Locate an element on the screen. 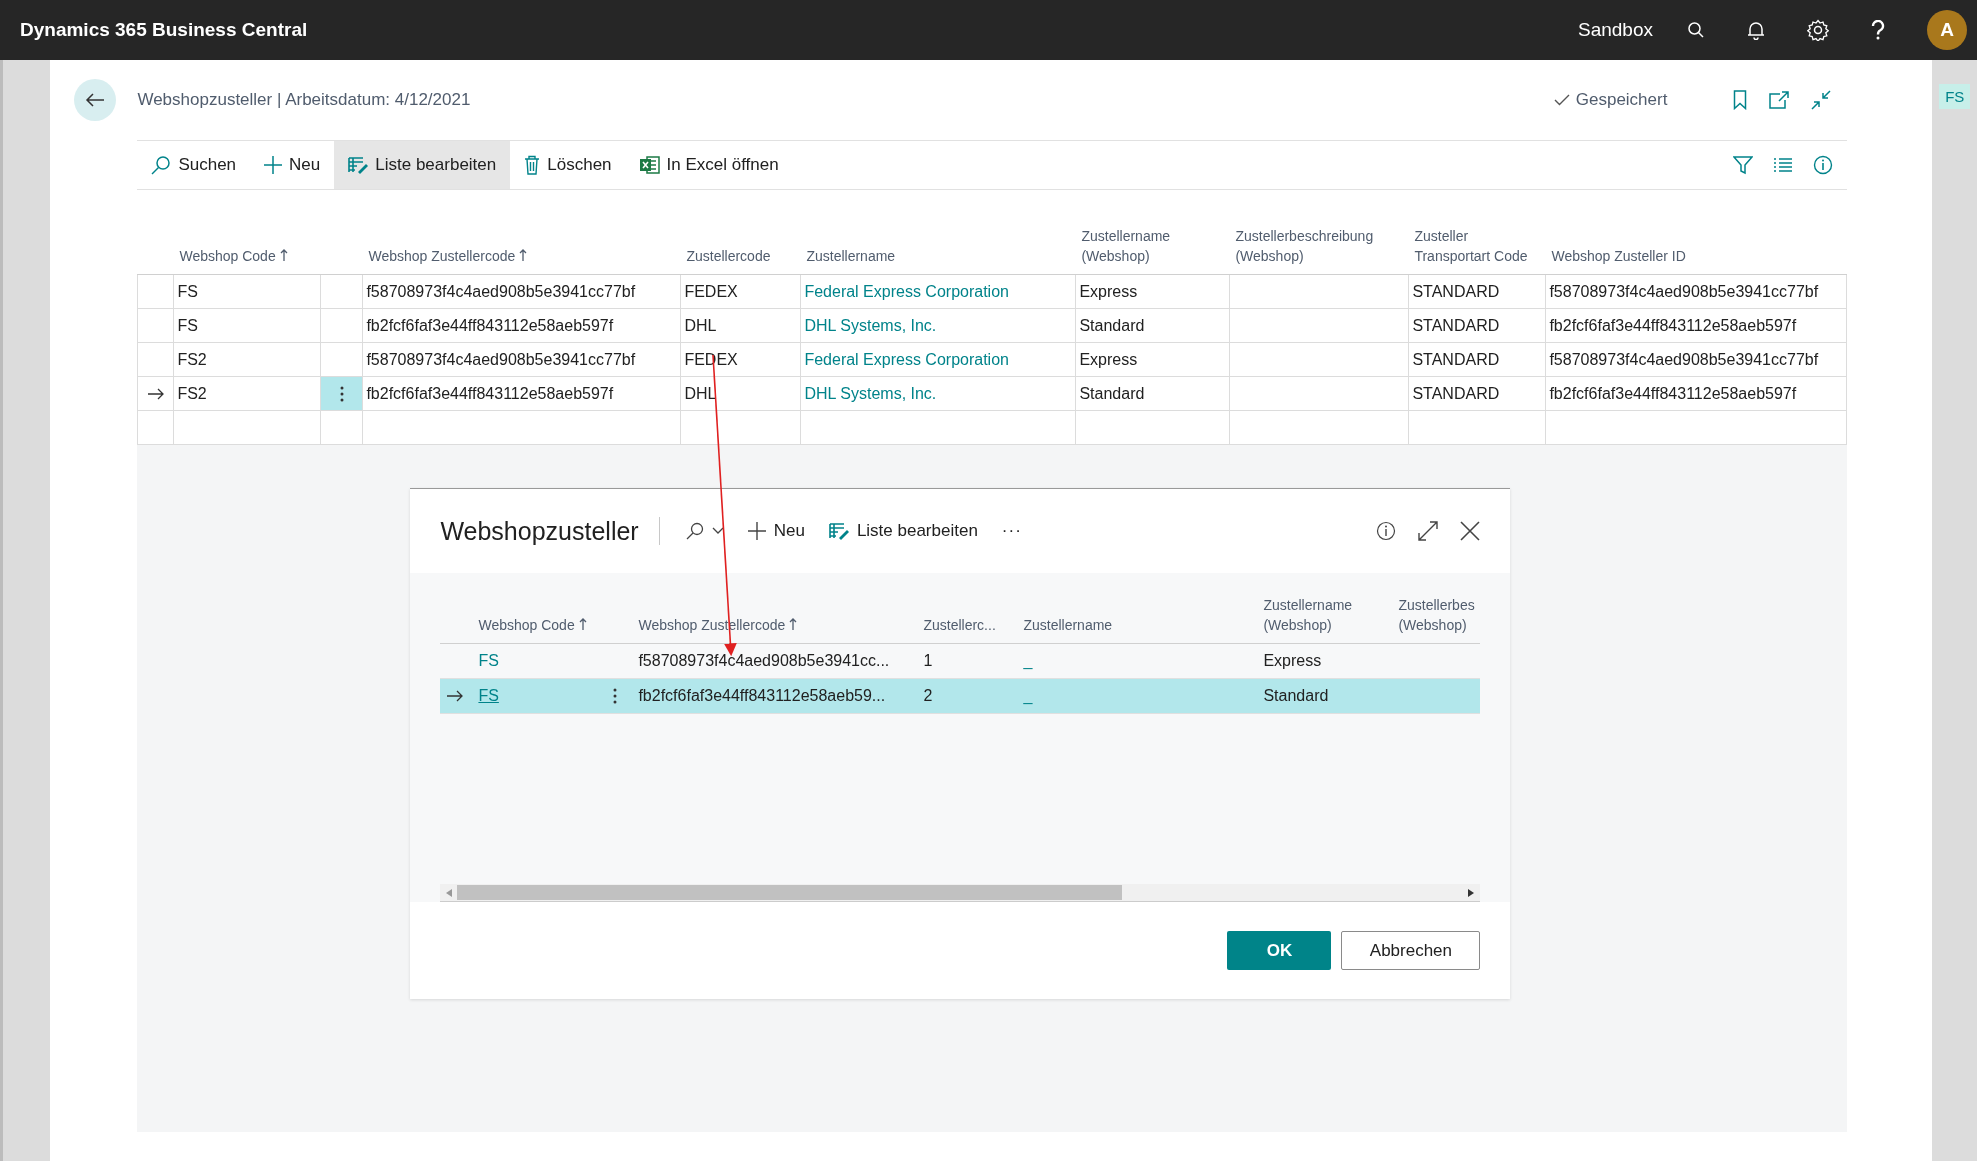 The width and height of the screenshot is (1977, 1161). horizontal-scrollbar is located at coordinates (960, 893).